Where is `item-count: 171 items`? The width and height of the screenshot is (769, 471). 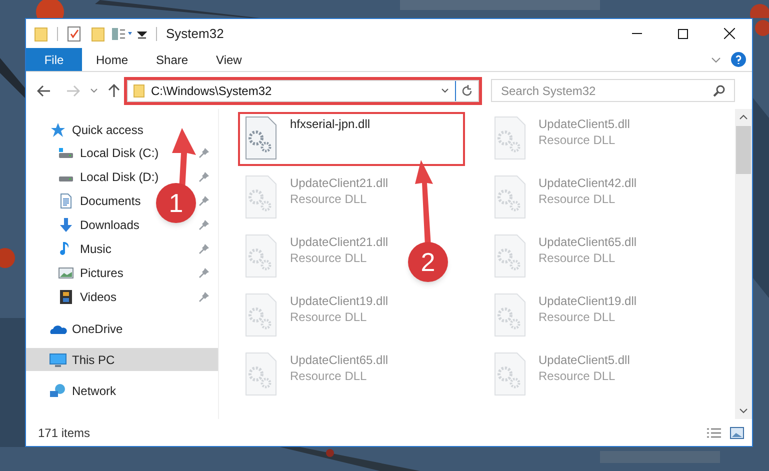
item-count: 171 items is located at coordinates (64, 433).